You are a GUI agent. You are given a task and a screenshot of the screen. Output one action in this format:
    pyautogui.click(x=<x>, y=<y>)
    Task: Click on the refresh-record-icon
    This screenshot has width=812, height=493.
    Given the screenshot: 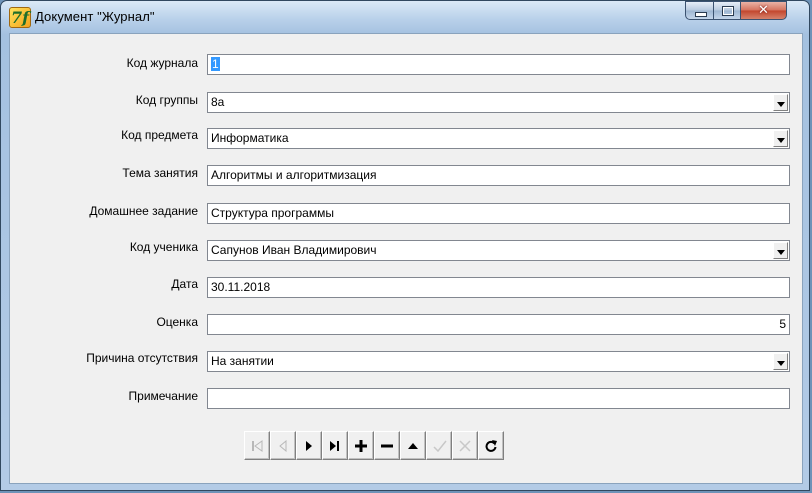 What is the action you would take?
    pyautogui.click(x=491, y=446)
    